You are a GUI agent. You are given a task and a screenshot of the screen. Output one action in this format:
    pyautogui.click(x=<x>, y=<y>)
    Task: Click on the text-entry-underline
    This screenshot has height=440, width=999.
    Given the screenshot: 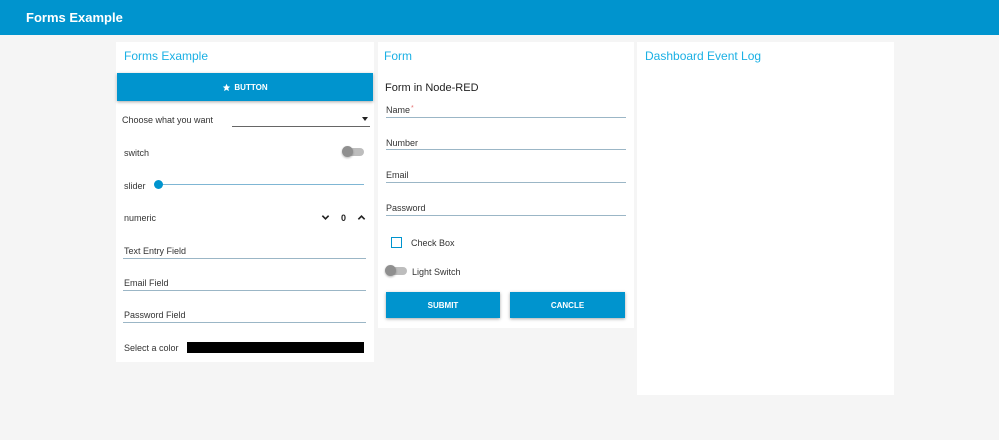 What is the action you would take?
    pyautogui.click(x=244, y=258)
    